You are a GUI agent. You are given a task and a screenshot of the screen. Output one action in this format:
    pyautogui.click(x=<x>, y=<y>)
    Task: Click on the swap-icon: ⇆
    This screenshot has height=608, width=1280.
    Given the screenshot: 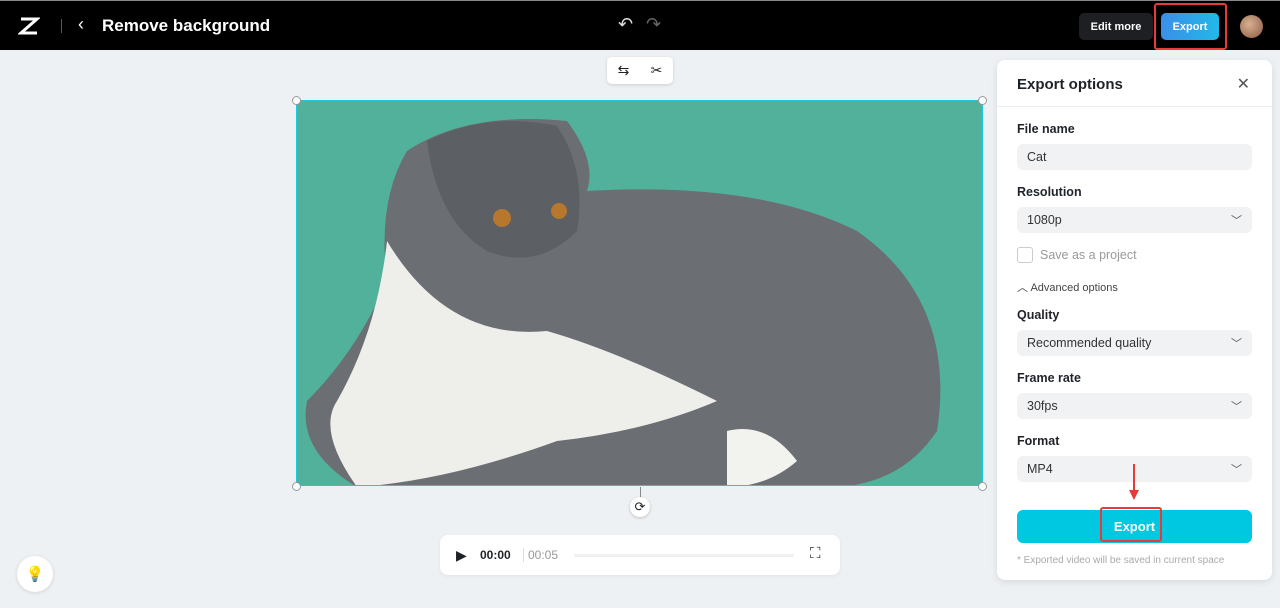 What is the action you would take?
    pyautogui.click(x=624, y=70)
    